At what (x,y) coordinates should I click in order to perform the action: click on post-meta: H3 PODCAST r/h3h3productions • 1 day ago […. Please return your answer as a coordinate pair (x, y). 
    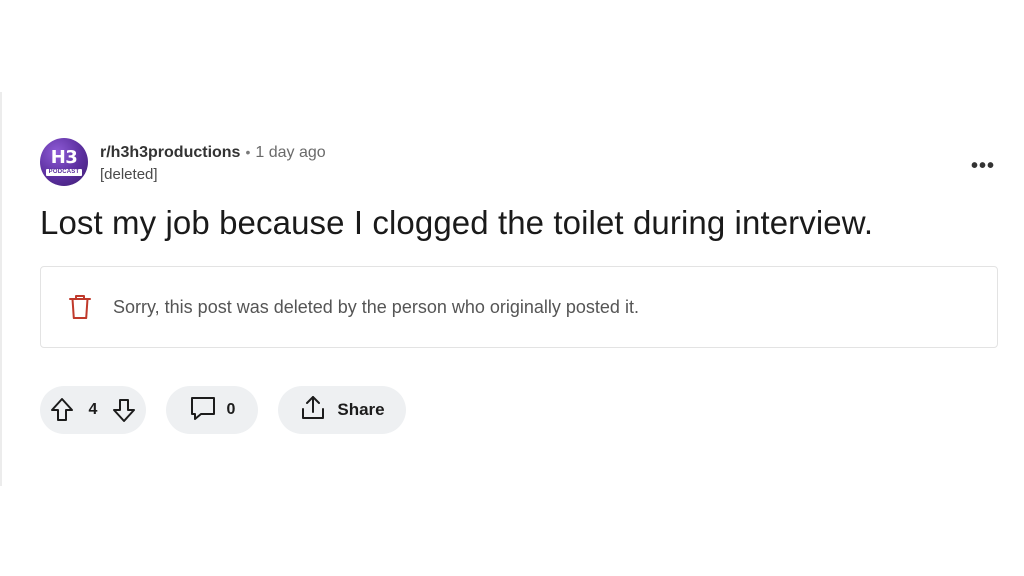
    Looking at the image, I should click on (519, 164).